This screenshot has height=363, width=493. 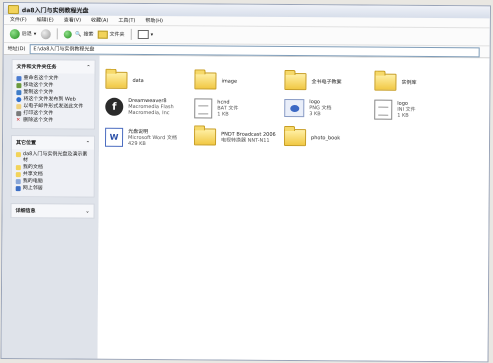 I want to click on file-item-lesson-plans: 全书电子教案, so click(x=313, y=81).